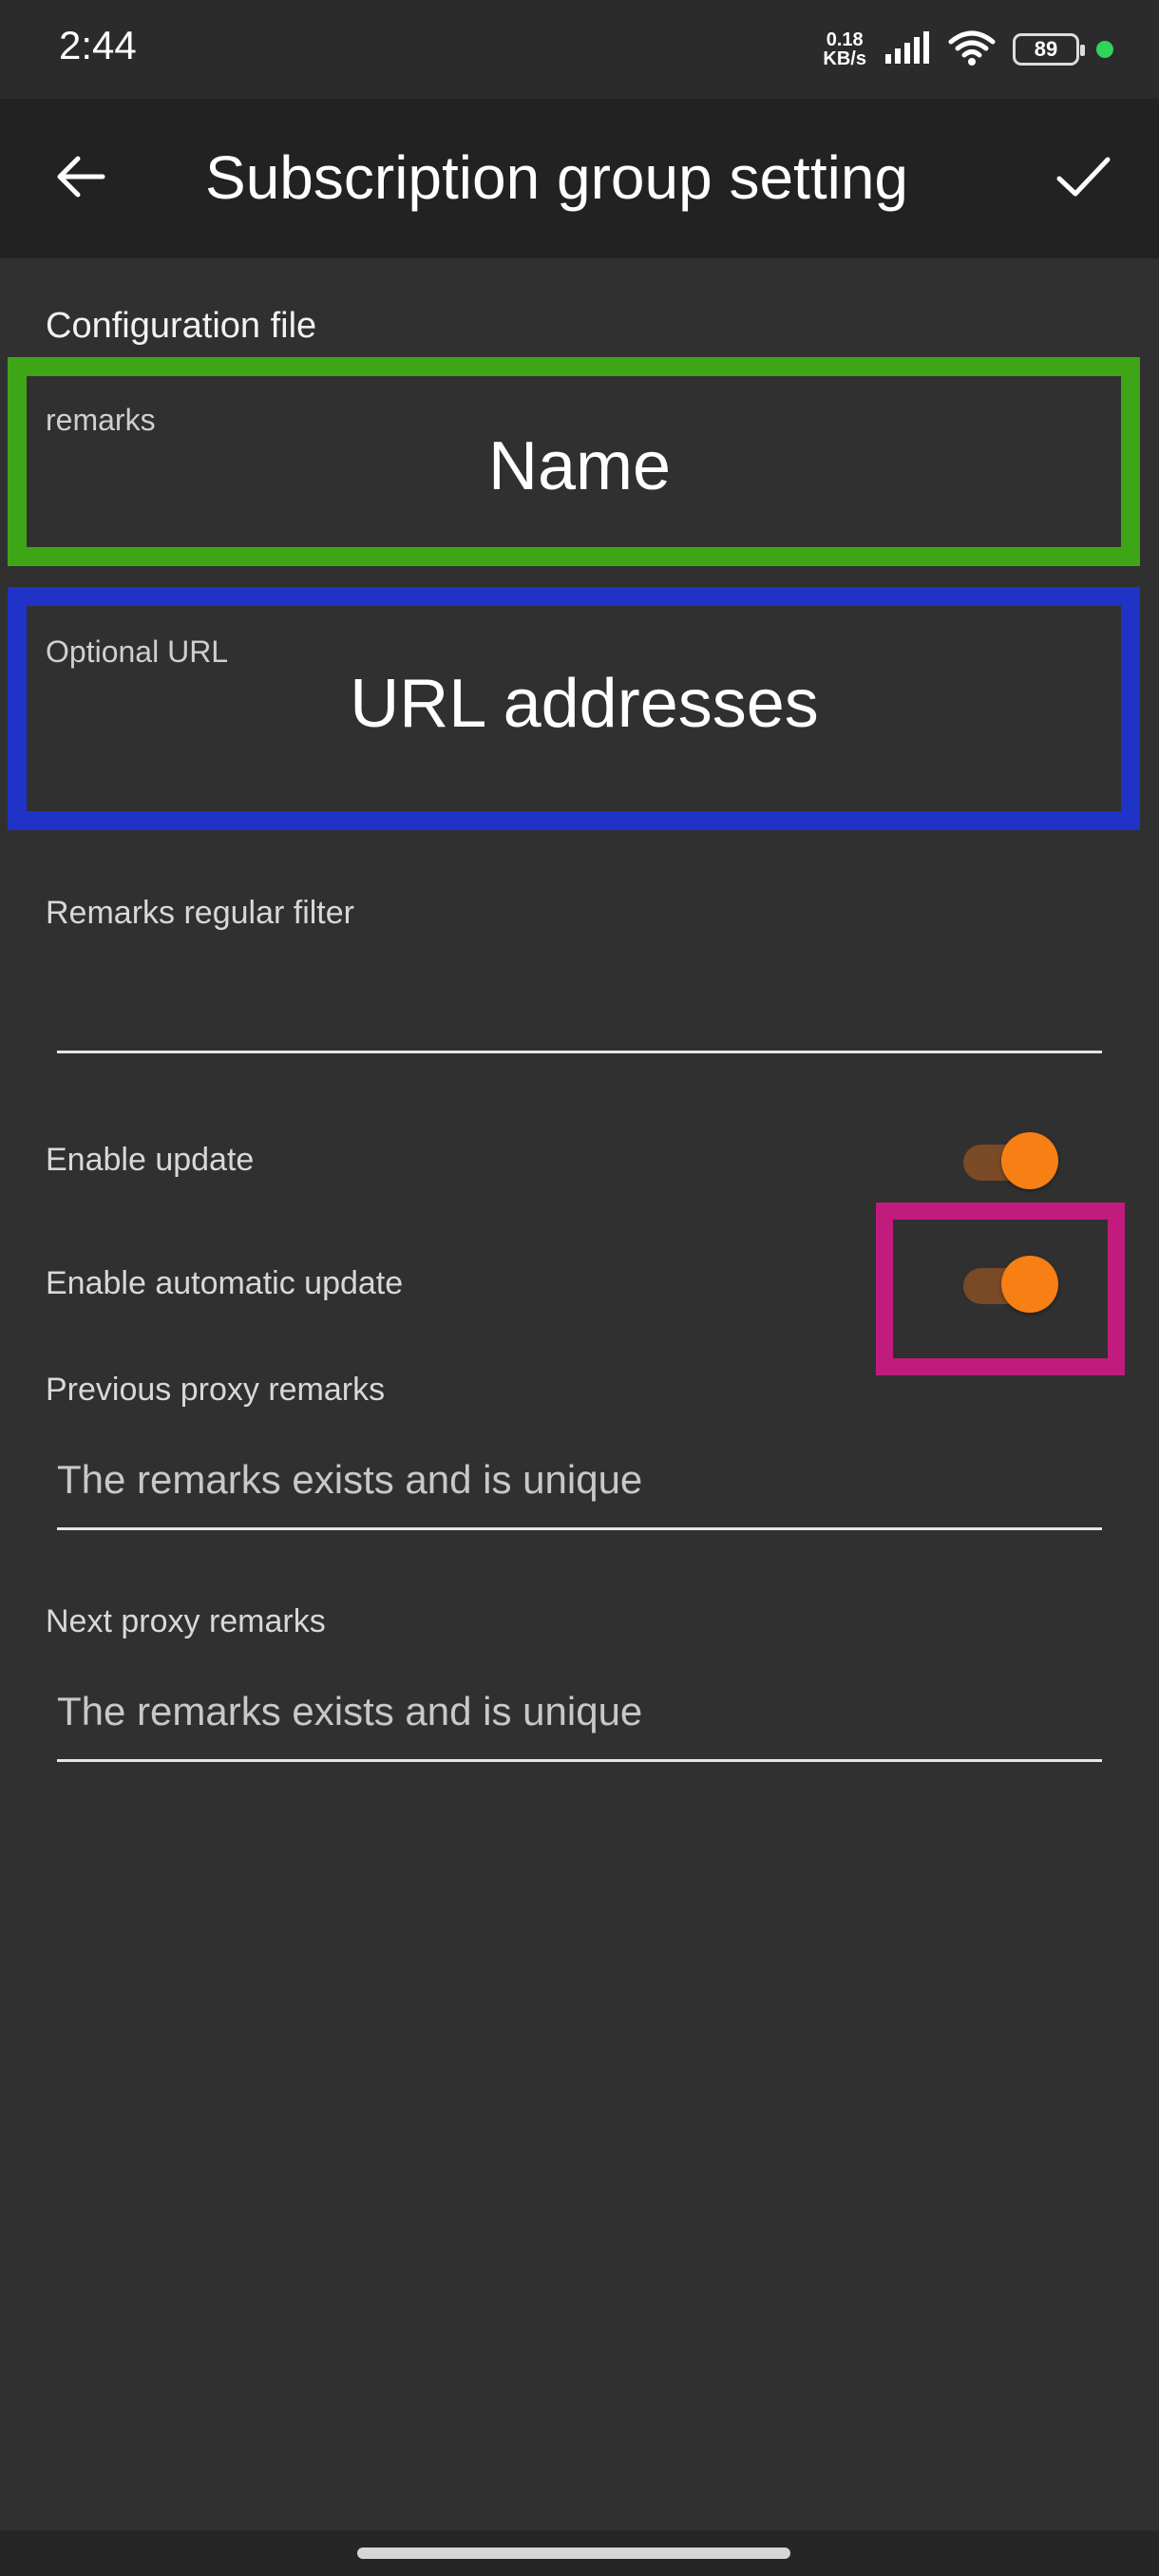 The width and height of the screenshot is (1159, 2576). I want to click on network-speed: 0.18 KB/s, so click(844, 49).